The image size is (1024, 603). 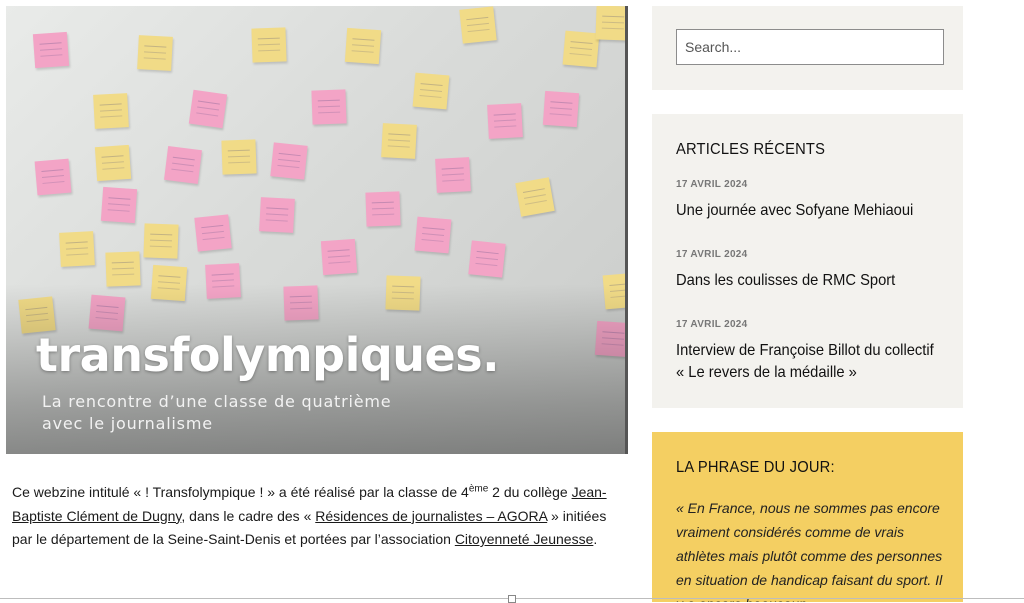 I want to click on hero-title: transfolympiques., so click(x=268, y=355).